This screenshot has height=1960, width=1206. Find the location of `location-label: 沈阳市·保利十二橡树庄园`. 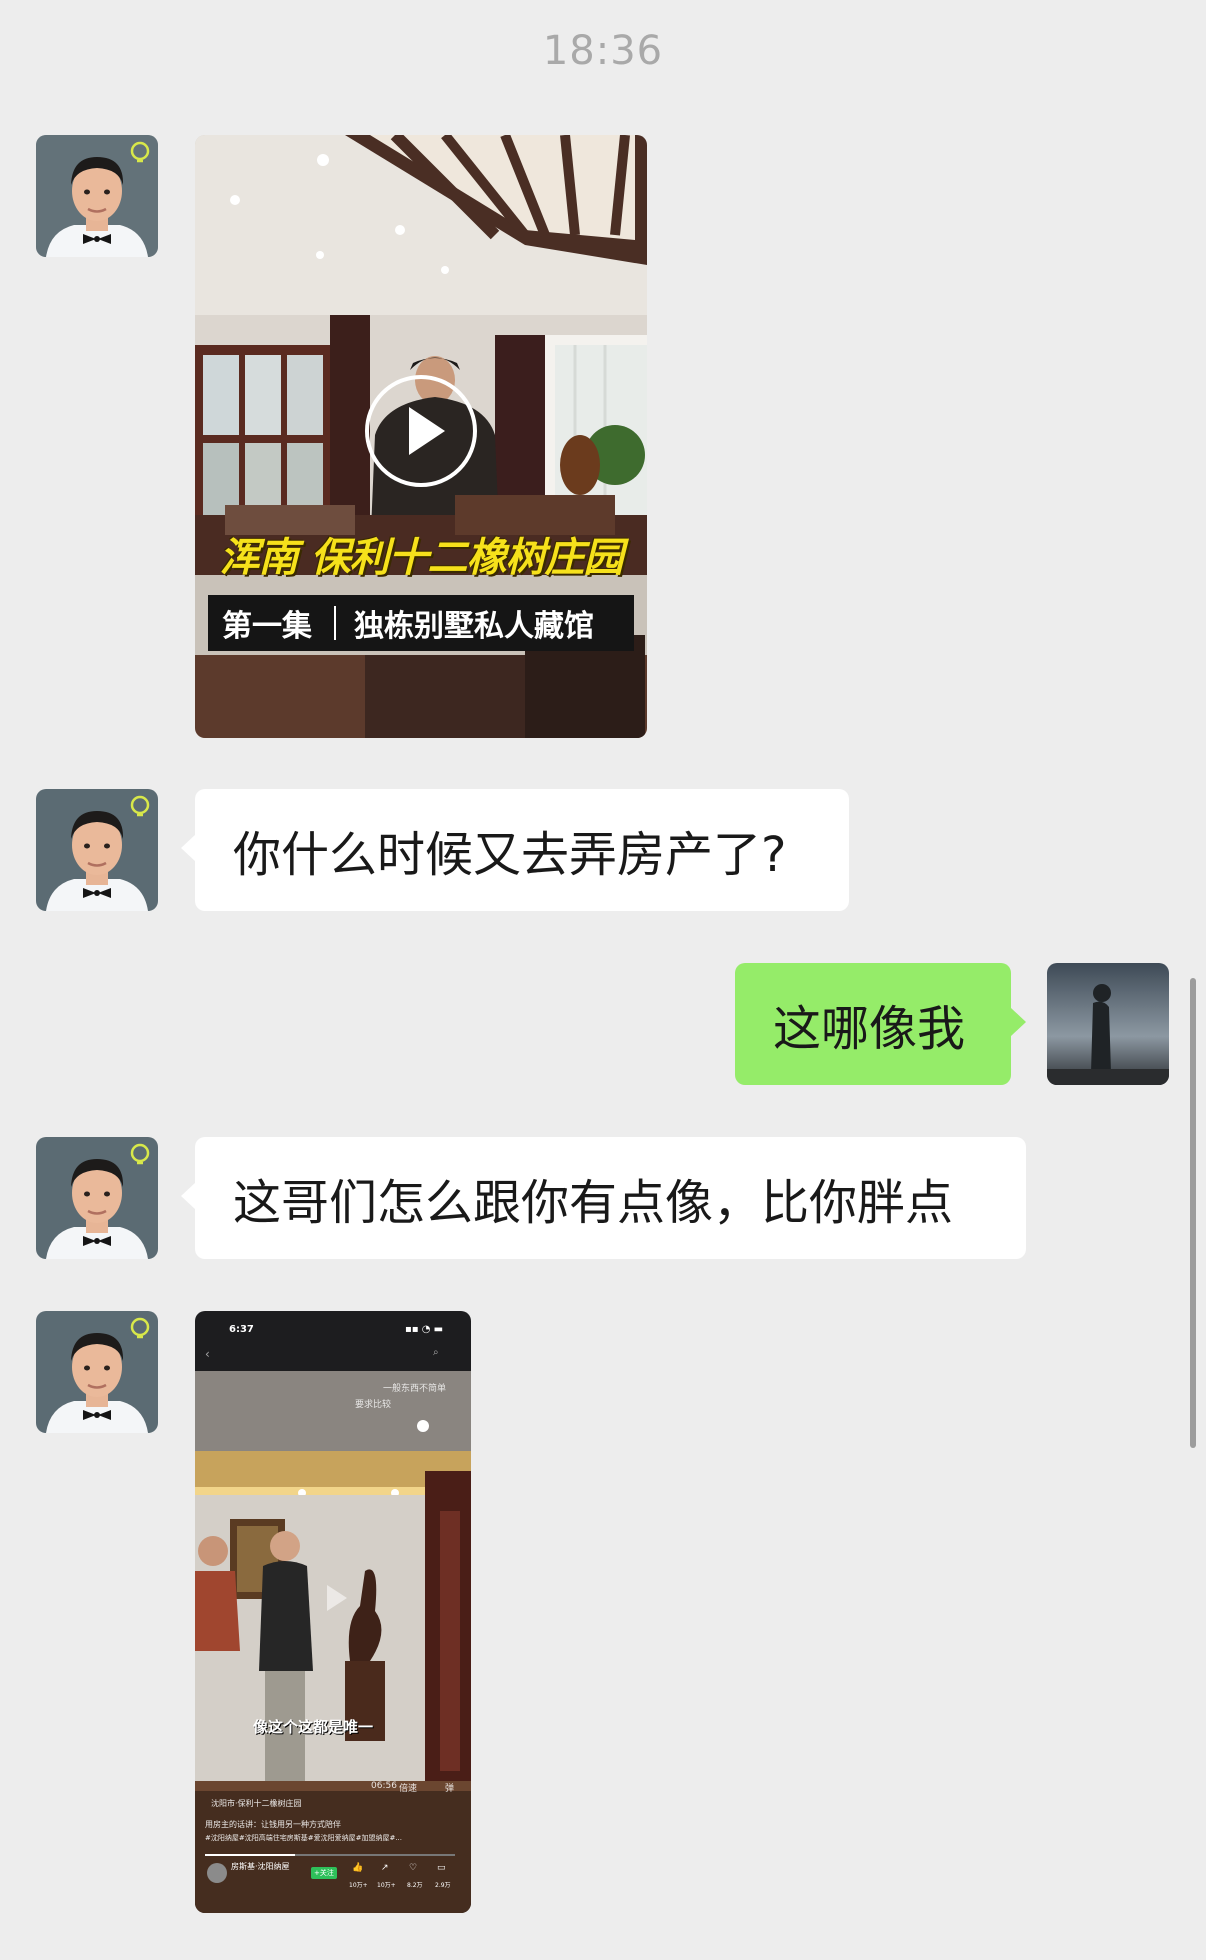

location-label: 沈阳市·保利十二橡树庄园 is located at coordinates (256, 1803).